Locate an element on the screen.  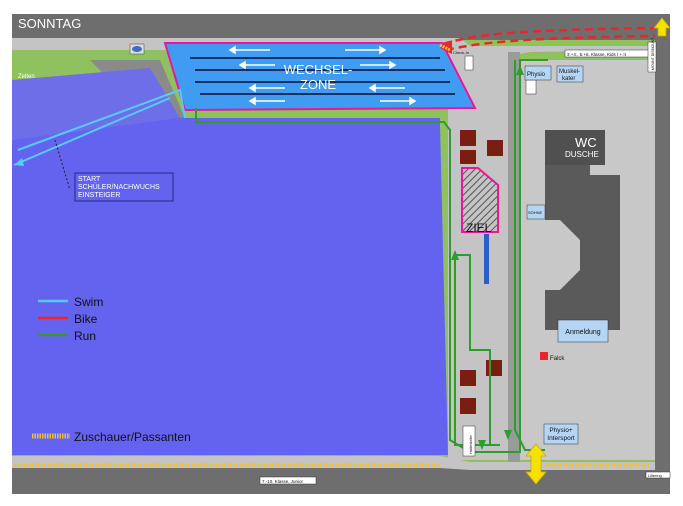
start-label-line3: EINSTEIGER is located at coordinates (99, 195).